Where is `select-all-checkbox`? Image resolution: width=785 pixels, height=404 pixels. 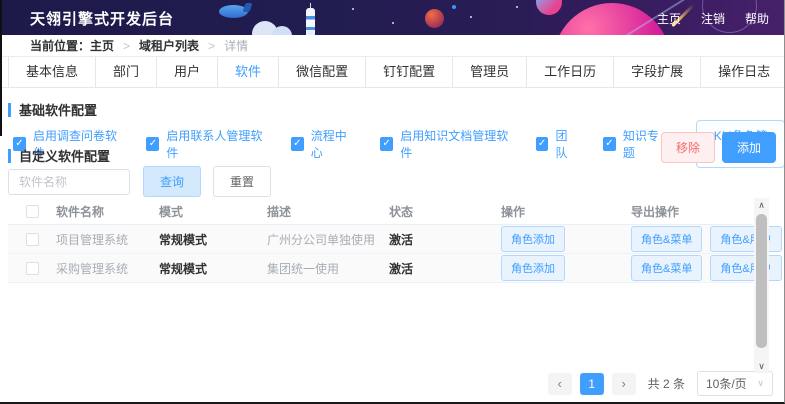 select-all-checkbox is located at coordinates (32, 211).